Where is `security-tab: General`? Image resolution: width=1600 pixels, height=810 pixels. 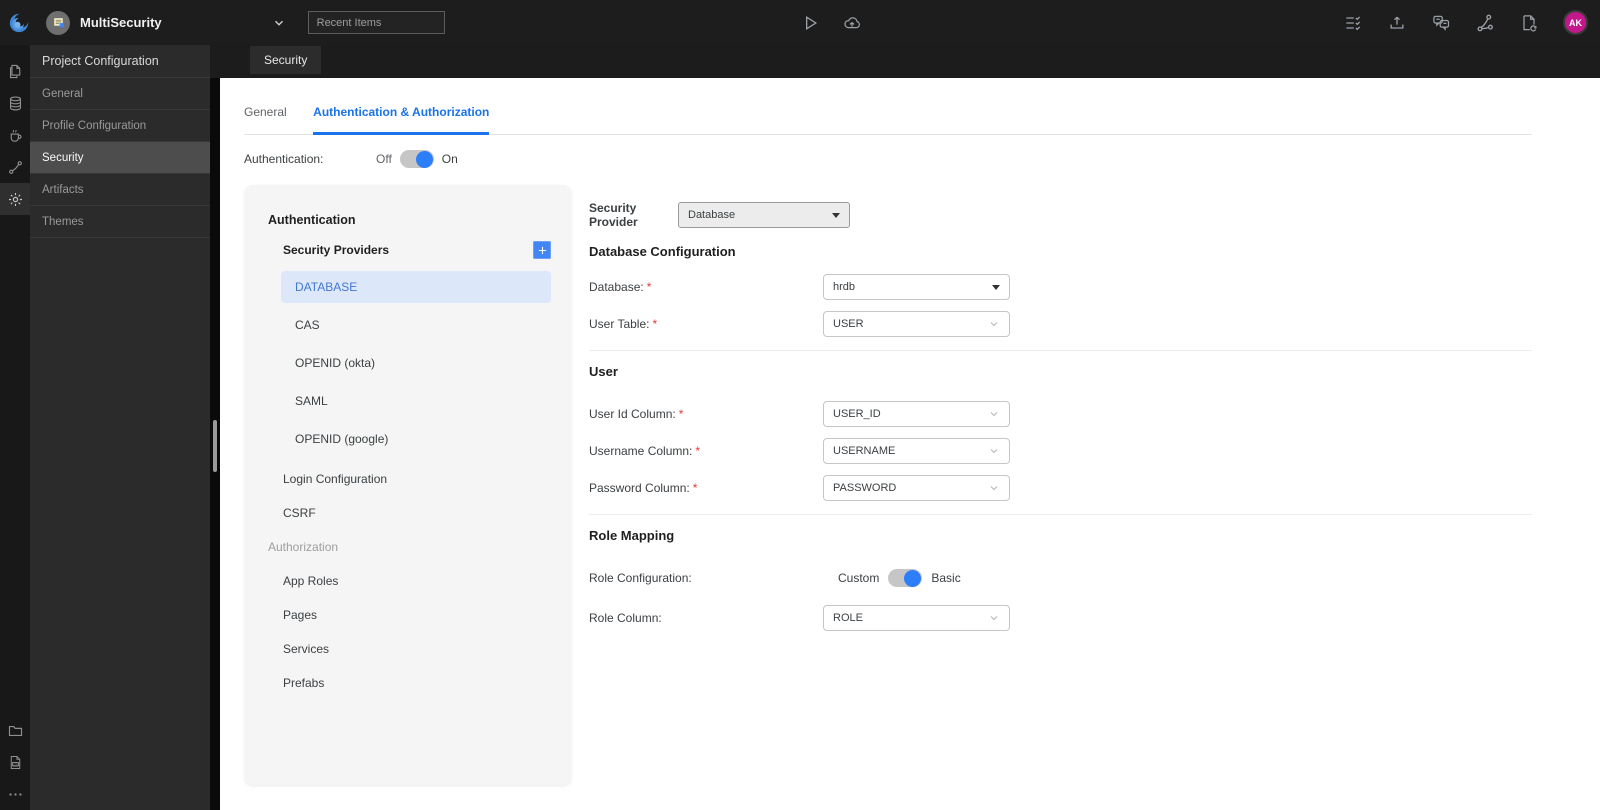 security-tab: General is located at coordinates (265, 118).